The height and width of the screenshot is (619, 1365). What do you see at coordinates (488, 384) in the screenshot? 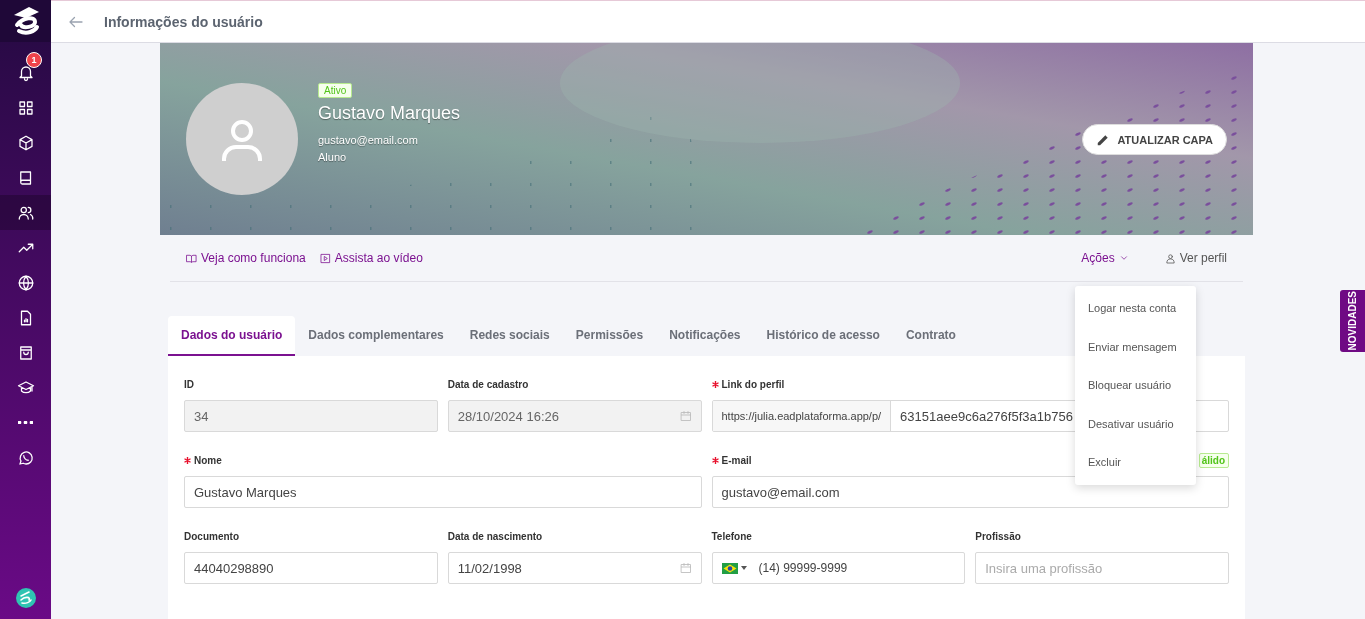
I see `field-label: Data de cadastro` at bounding box center [488, 384].